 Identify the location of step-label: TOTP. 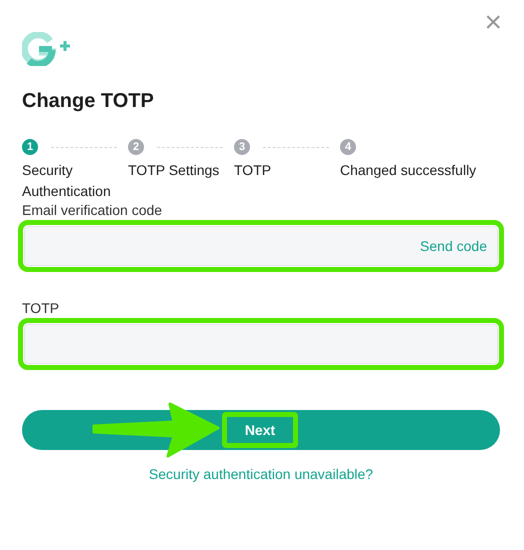
(253, 170).